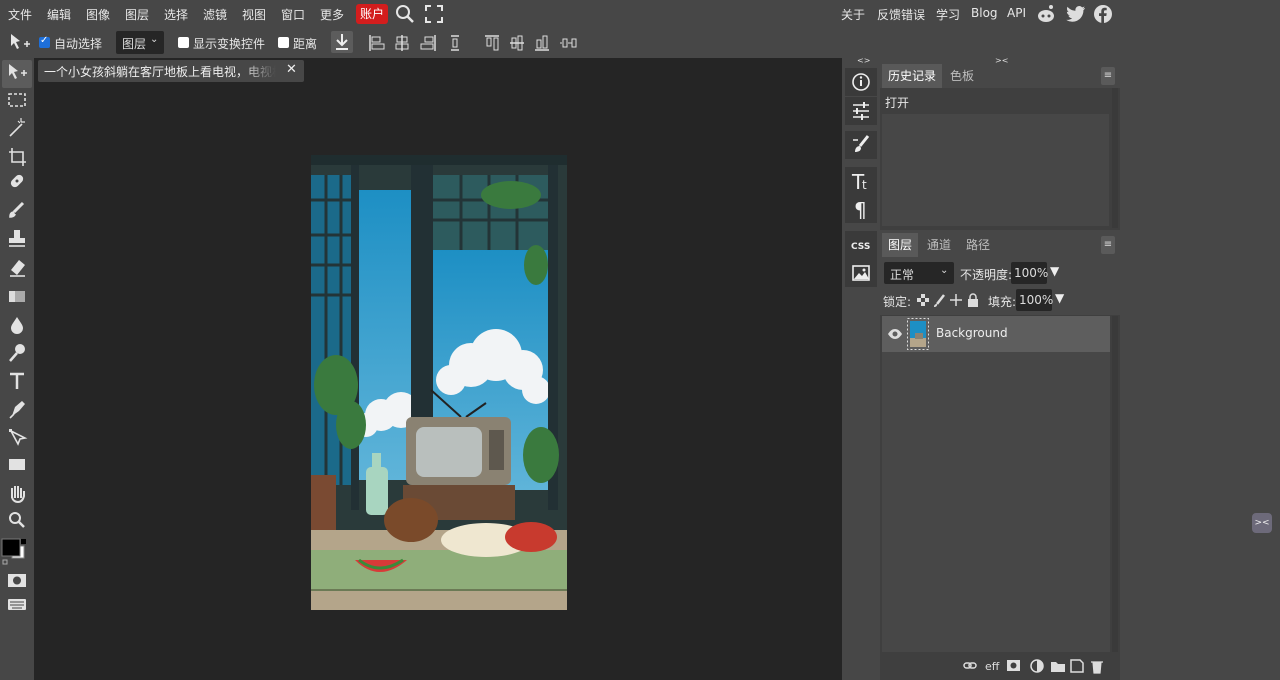 The image size is (1280, 680). What do you see at coordinates (59, 14) in the screenshot?
I see `menu-edit: 编辑` at bounding box center [59, 14].